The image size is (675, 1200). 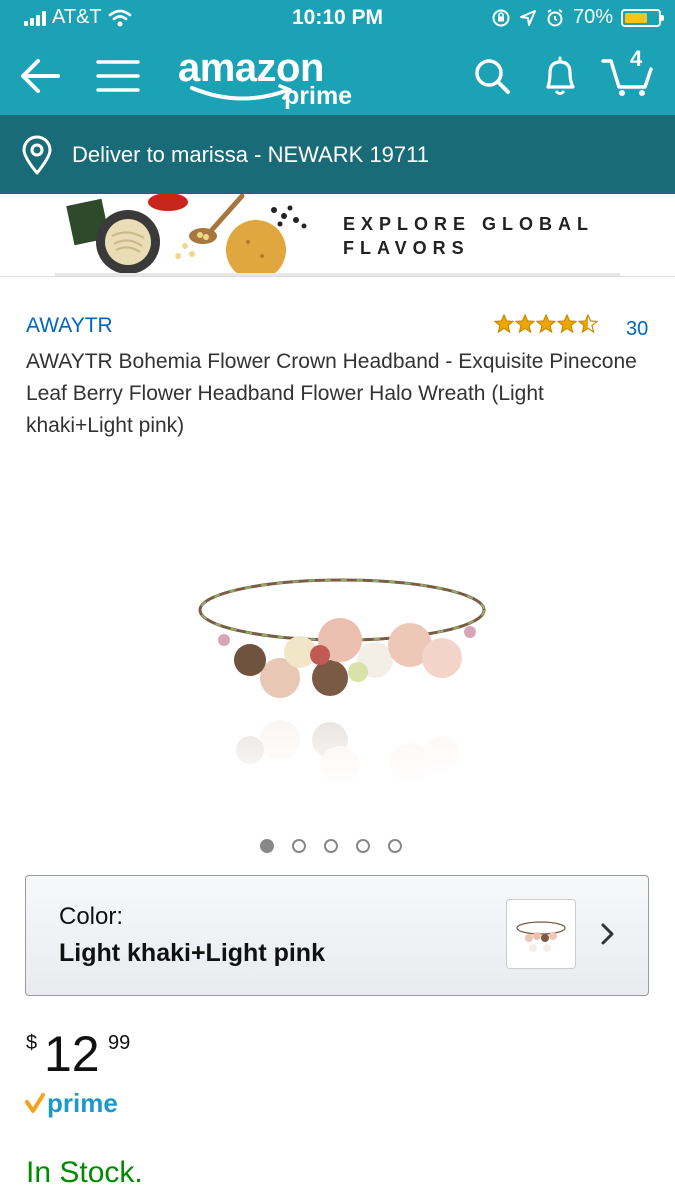 I want to click on ad-slogan-line1: EXPLORE GLOBAL, so click(x=469, y=224).